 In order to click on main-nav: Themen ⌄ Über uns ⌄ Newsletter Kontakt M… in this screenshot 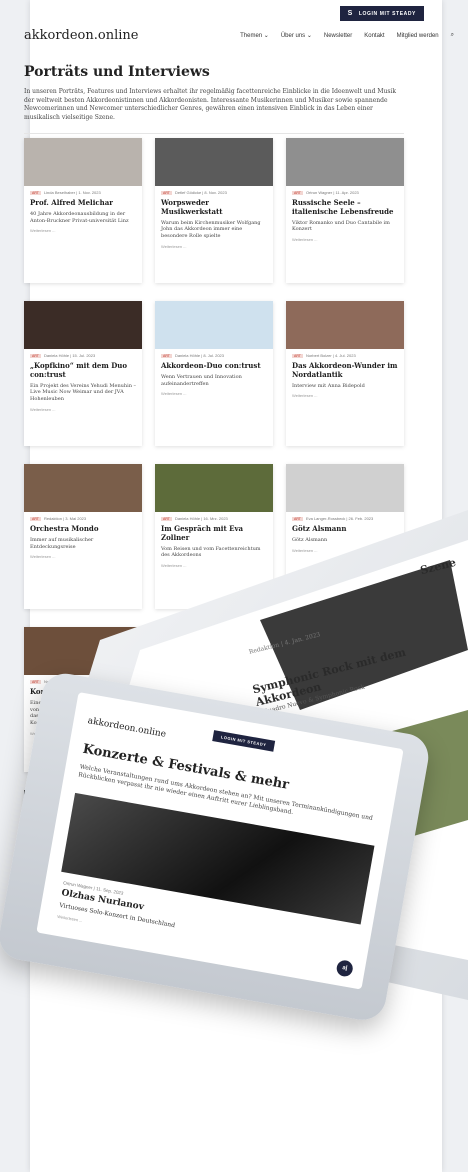, I will do `click(347, 35)`.